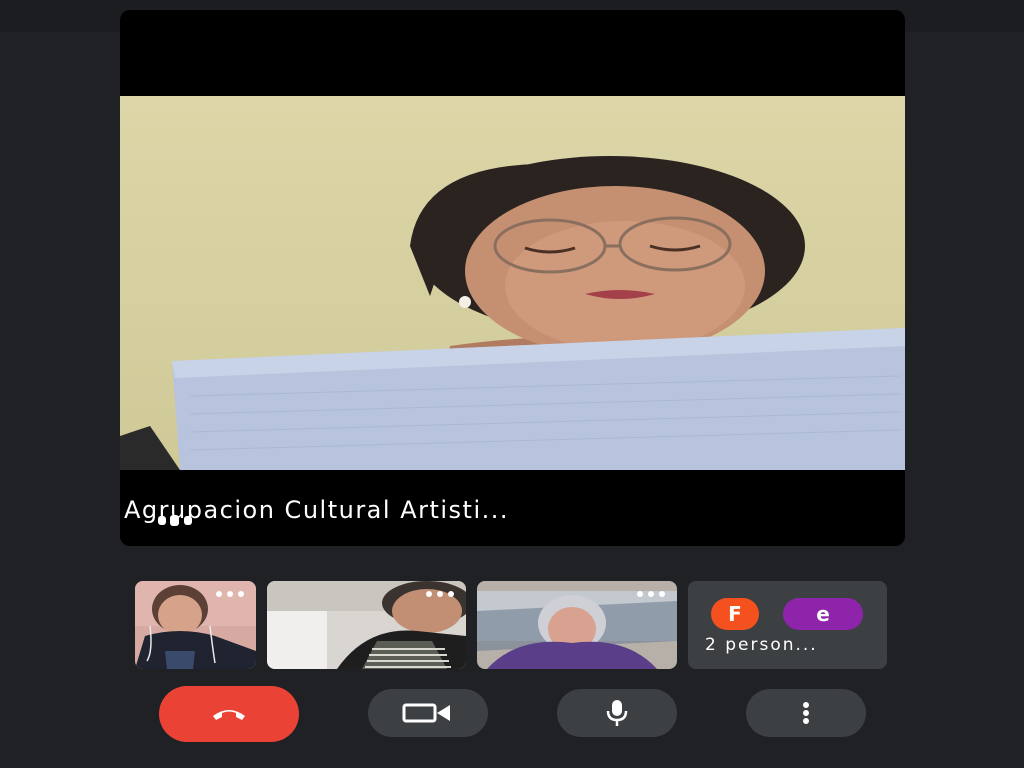  I want to click on phone-hangup-icon, so click(229, 715).